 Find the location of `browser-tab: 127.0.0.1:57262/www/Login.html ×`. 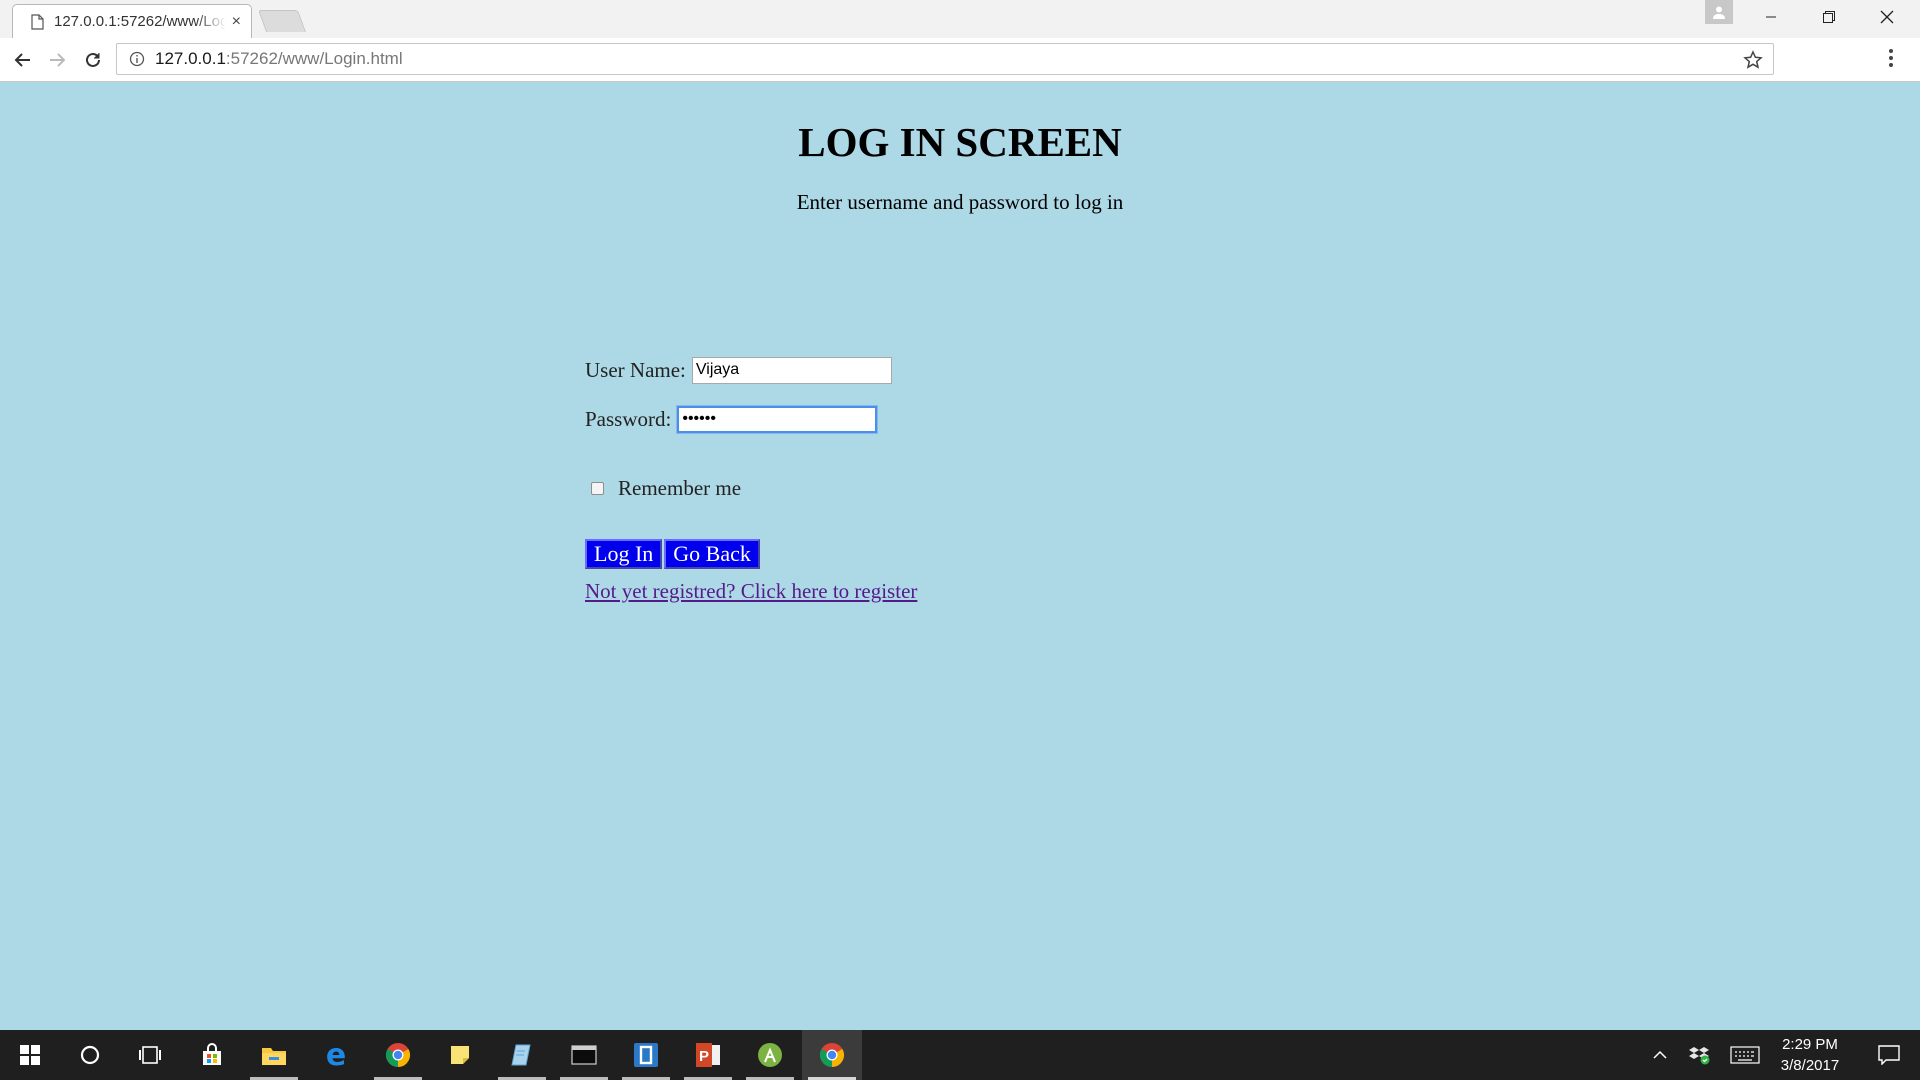

browser-tab: 127.0.0.1:57262/www/Login.html × is located at coordinates (132, 21).